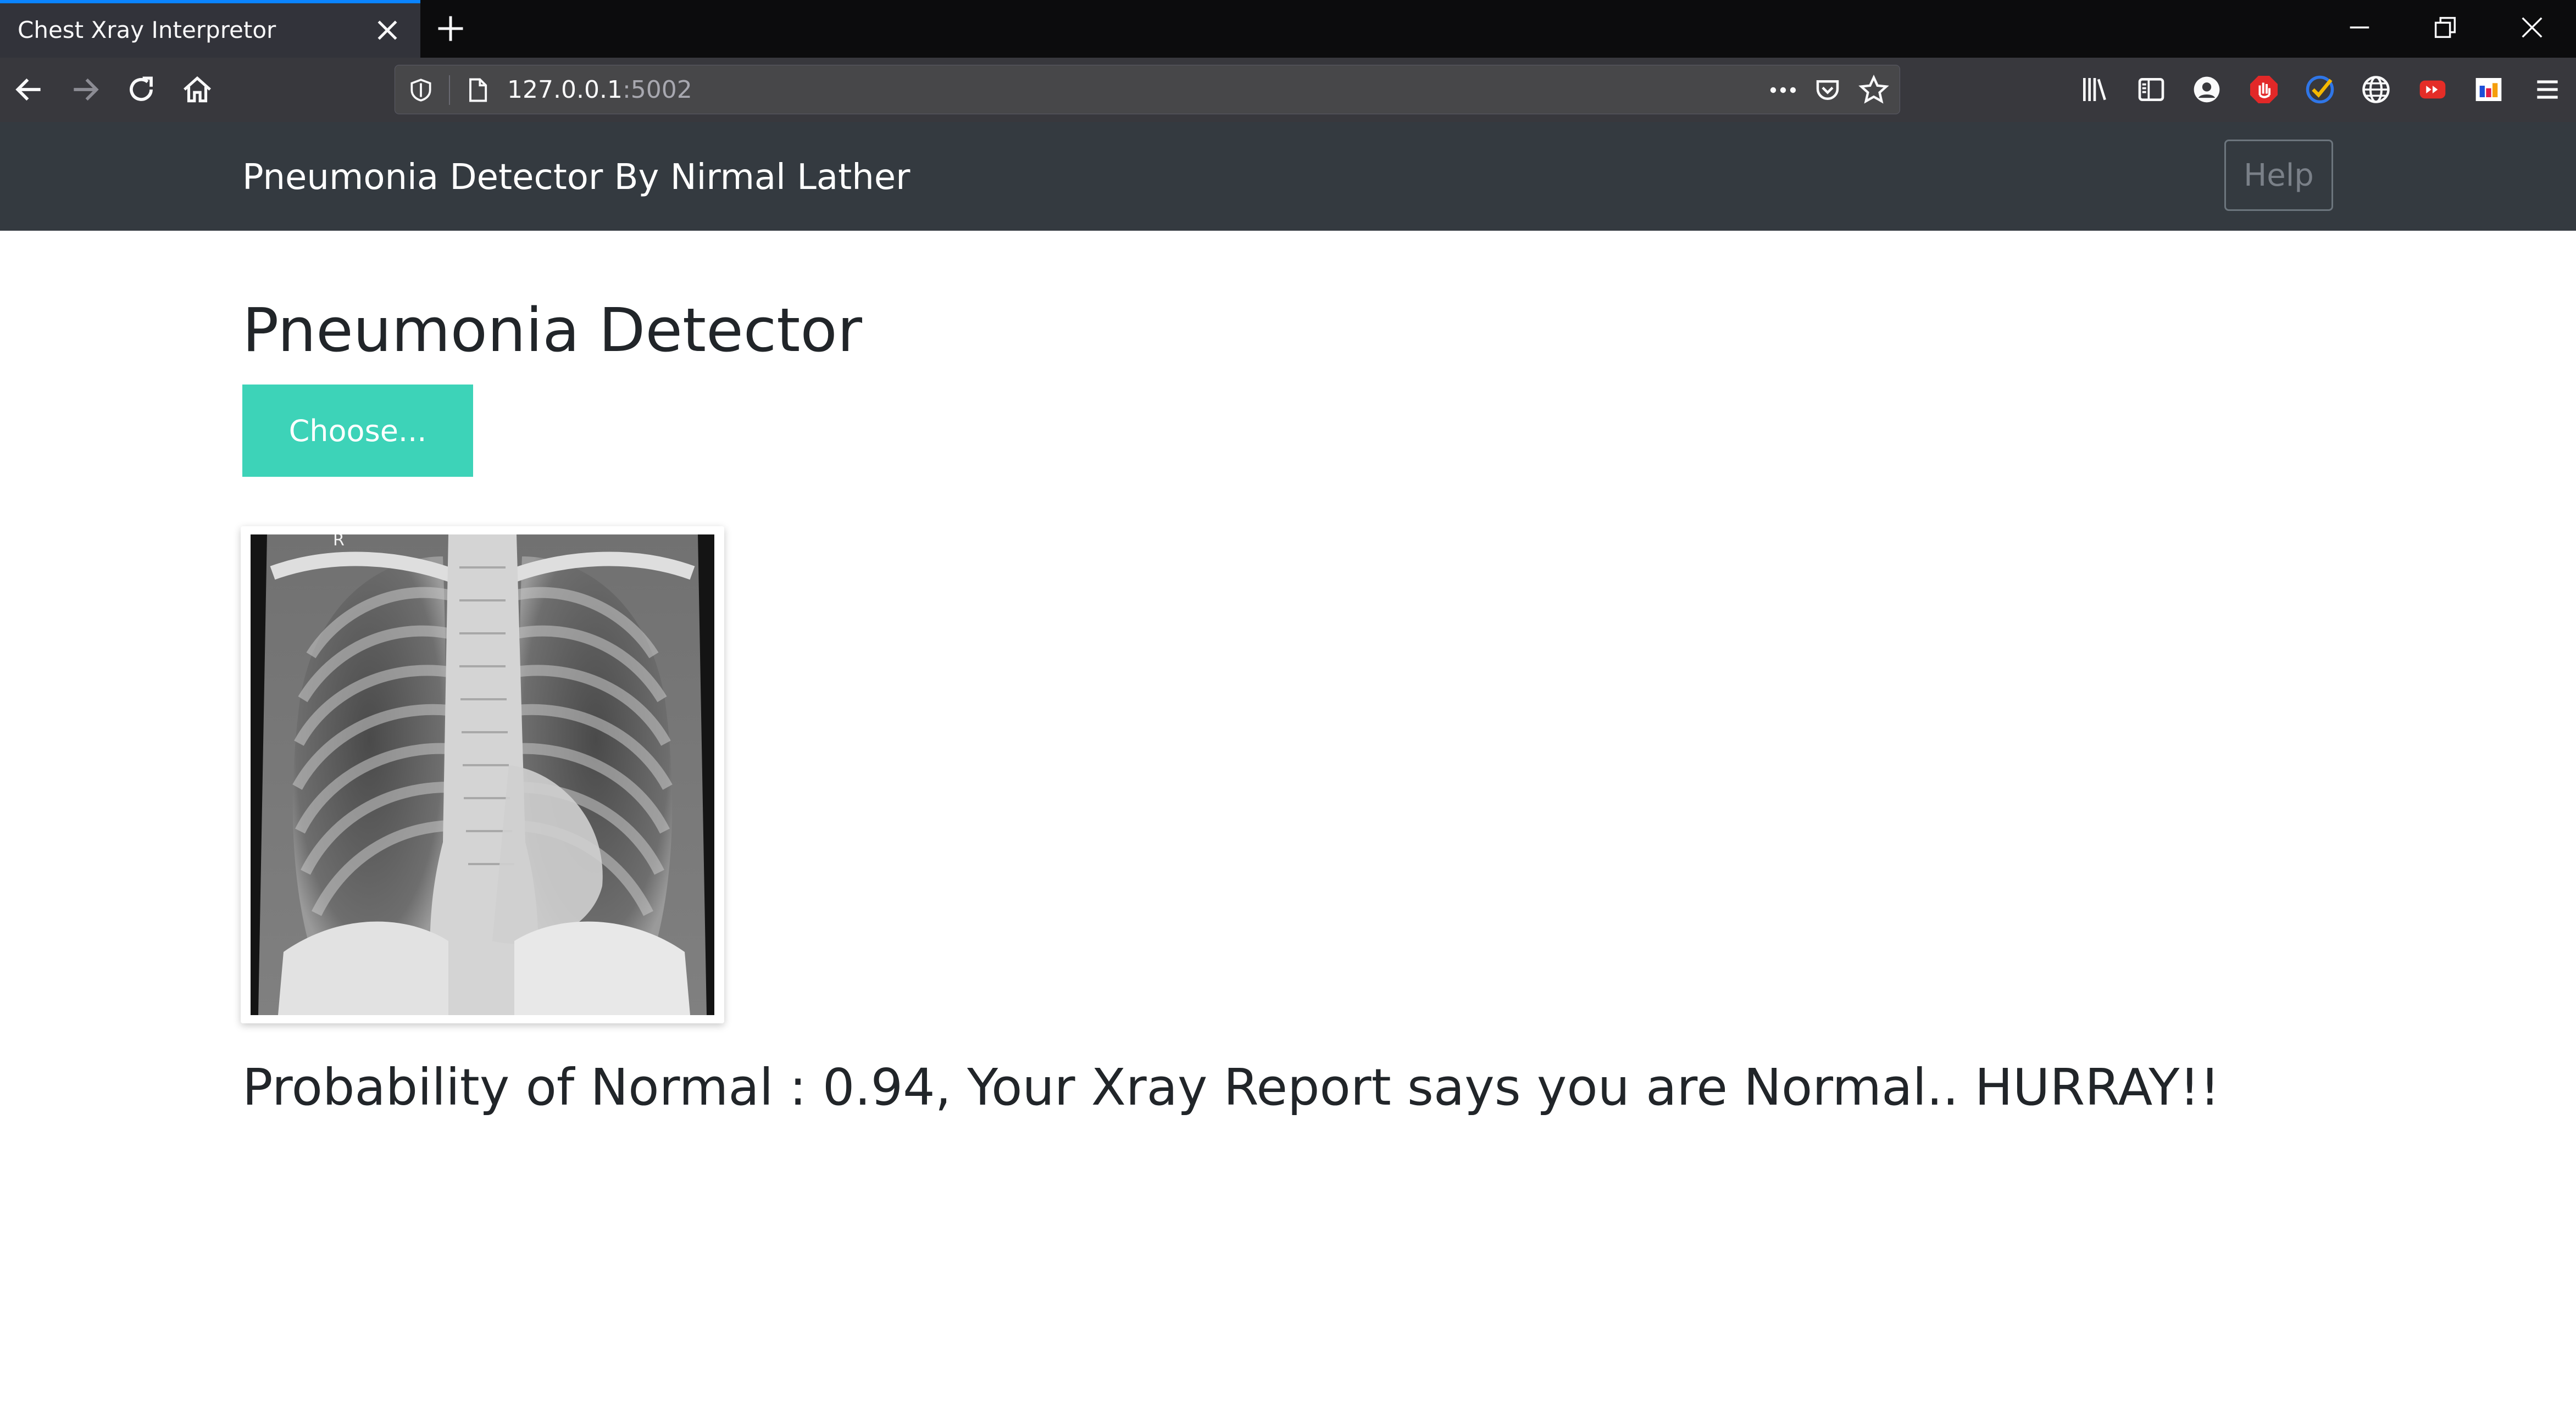 Image resolution: width=2576 pixels, height=1415 pixels. I want to click on library-icon, so click(2094, 89).